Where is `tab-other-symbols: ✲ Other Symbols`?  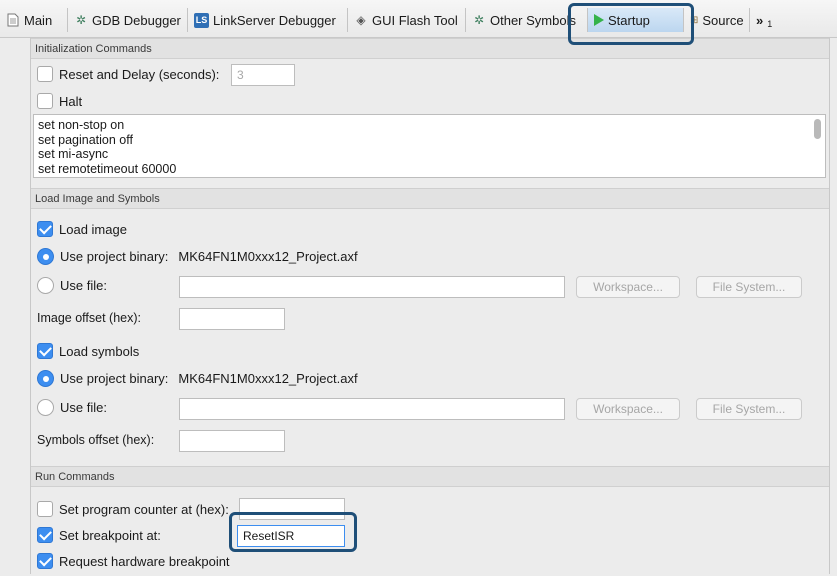
tab-other-symbols: ✲ Other Symbols is located at coordinates (527, 20).